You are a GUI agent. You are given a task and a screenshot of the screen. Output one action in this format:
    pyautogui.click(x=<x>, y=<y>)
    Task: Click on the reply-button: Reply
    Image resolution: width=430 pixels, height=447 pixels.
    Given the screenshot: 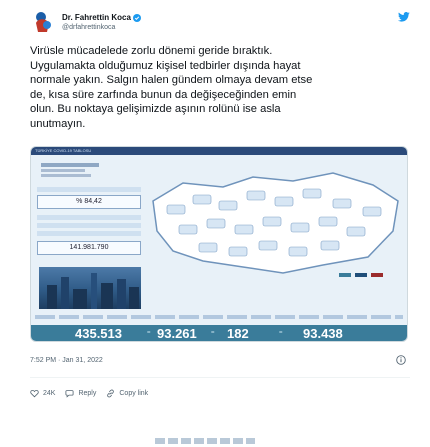 What is the action you would take?
    pyautogui.click(x=80, y=393)
    